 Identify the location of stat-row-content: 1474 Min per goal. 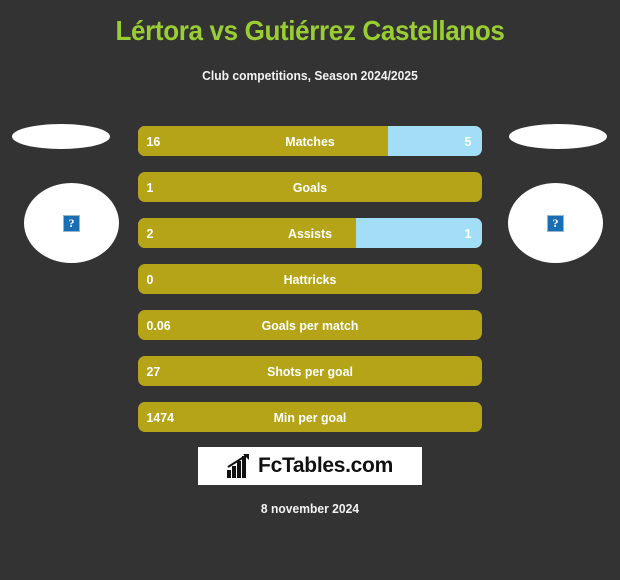
(310, 417).